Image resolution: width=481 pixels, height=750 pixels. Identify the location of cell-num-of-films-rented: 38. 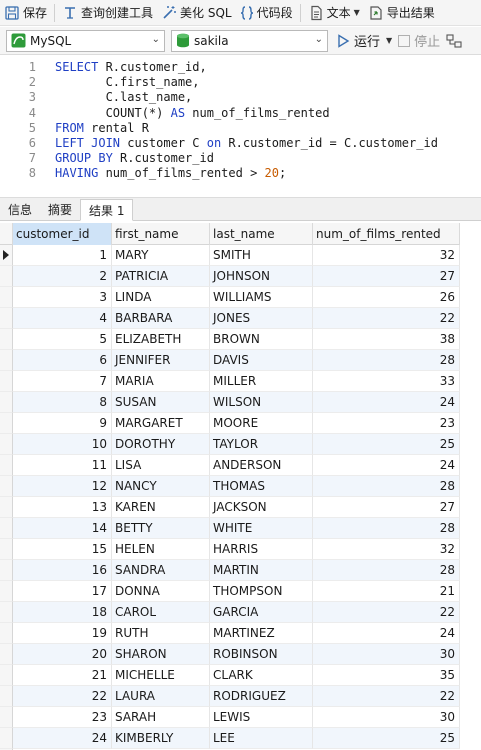
(386, 339).